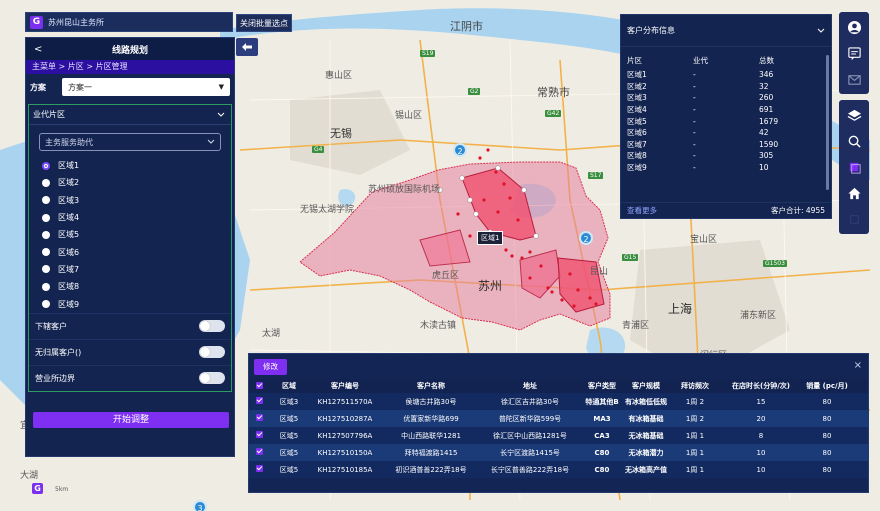 The height and width of the screenshot is (511, 880). What do you see at coordinates (854, 167) in the screenshot?
I see `select-area-button` at bounding box center [854, 167].